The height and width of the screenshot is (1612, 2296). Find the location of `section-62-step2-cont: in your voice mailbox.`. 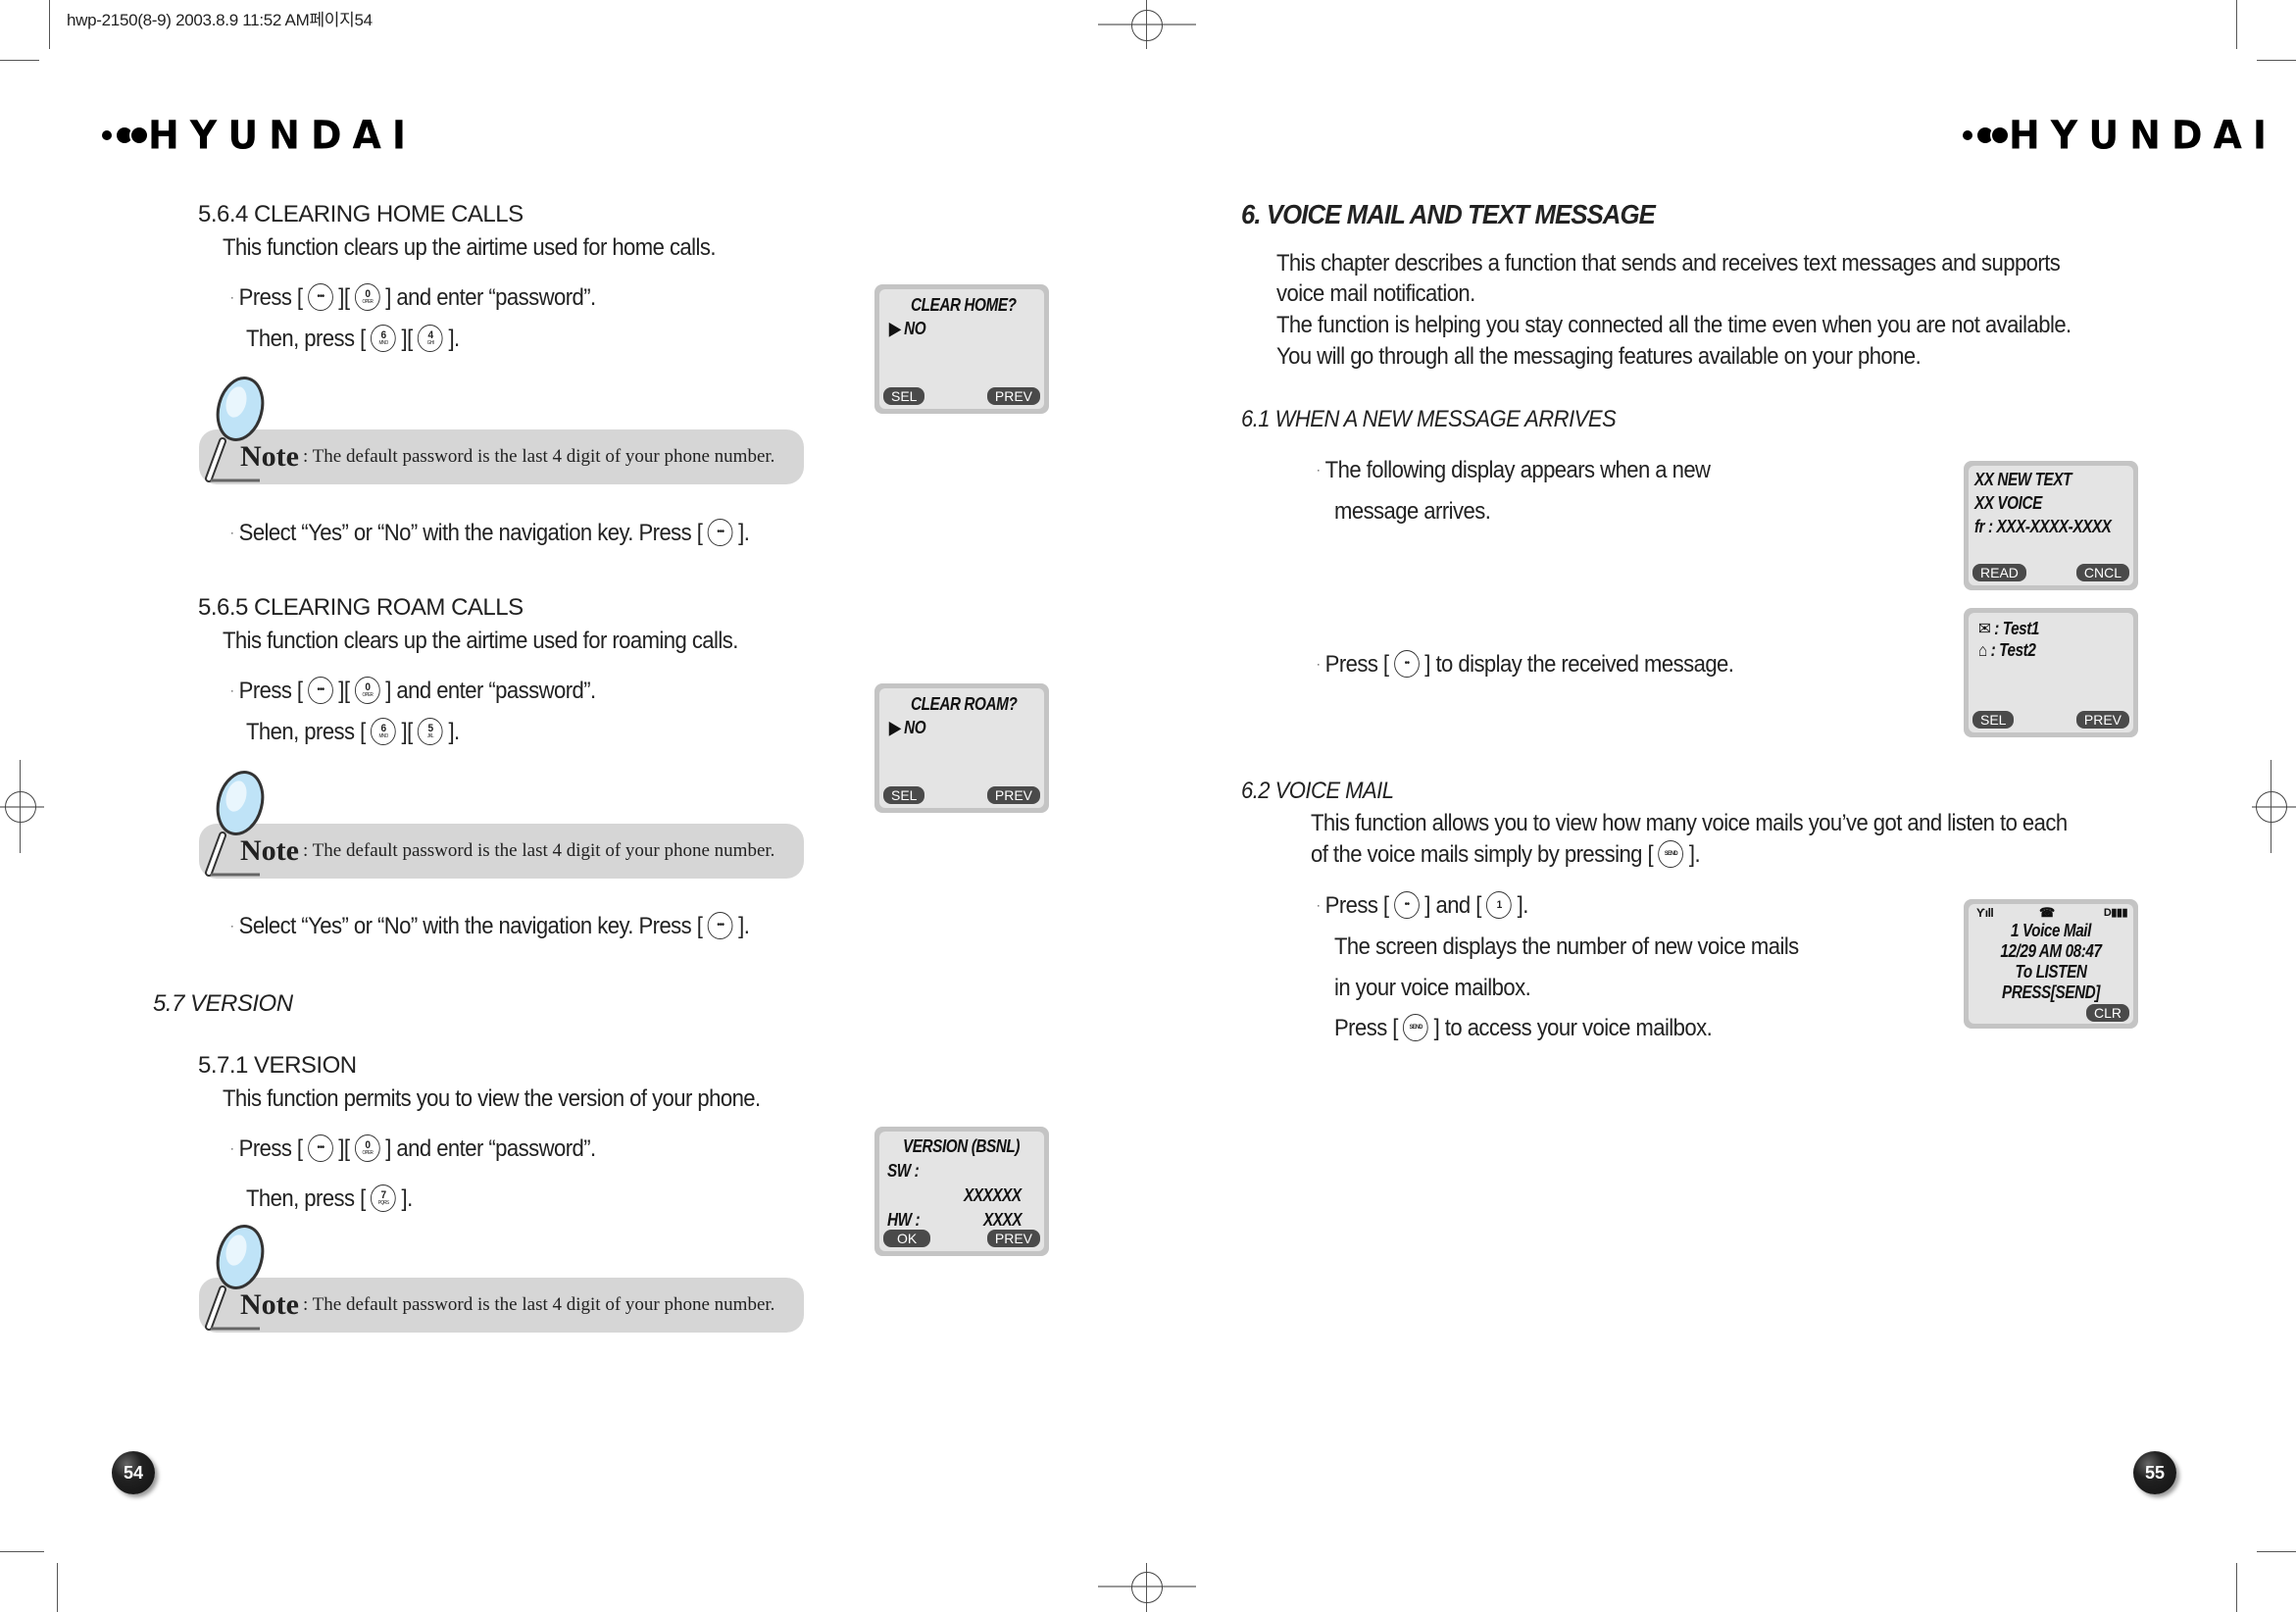

section-62-step2-cont: in your voice mailbox. is located at coordinates (1432, 988).